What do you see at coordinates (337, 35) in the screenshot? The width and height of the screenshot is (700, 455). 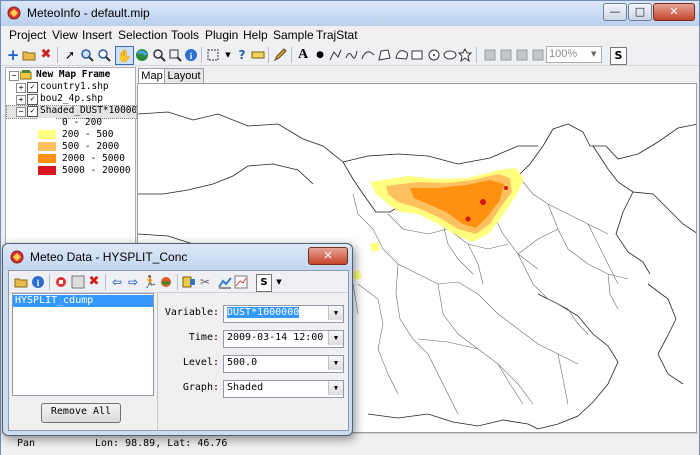 I see `menu-trajstat: TrajStat` at bounding box center [337, 35].